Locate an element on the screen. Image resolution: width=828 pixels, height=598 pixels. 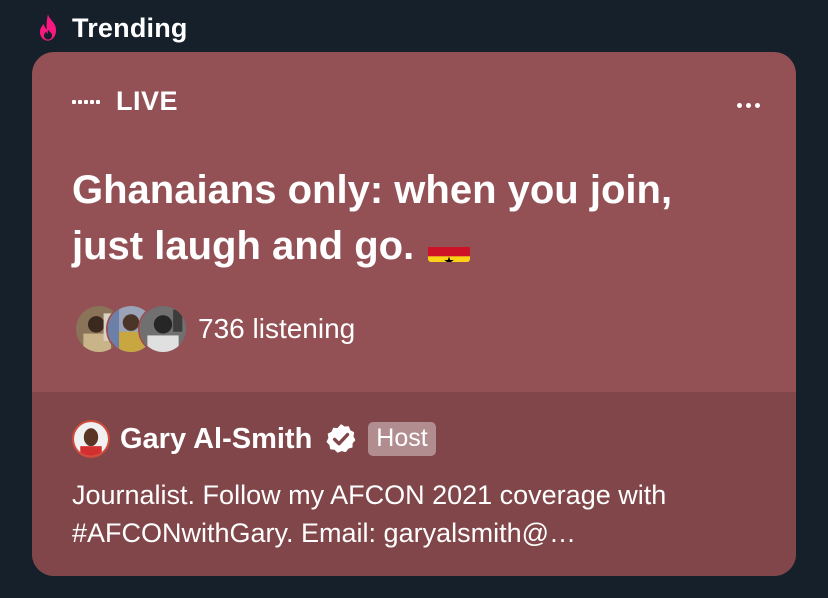
listener-avatar is located at coordinates (163, 329).